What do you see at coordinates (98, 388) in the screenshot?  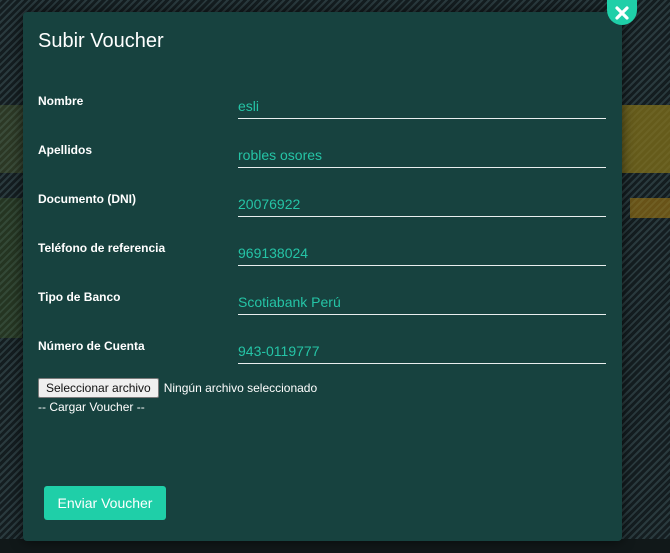 I see `select-file-button: Seleccionar archivo` at bounding box center [98, 388].